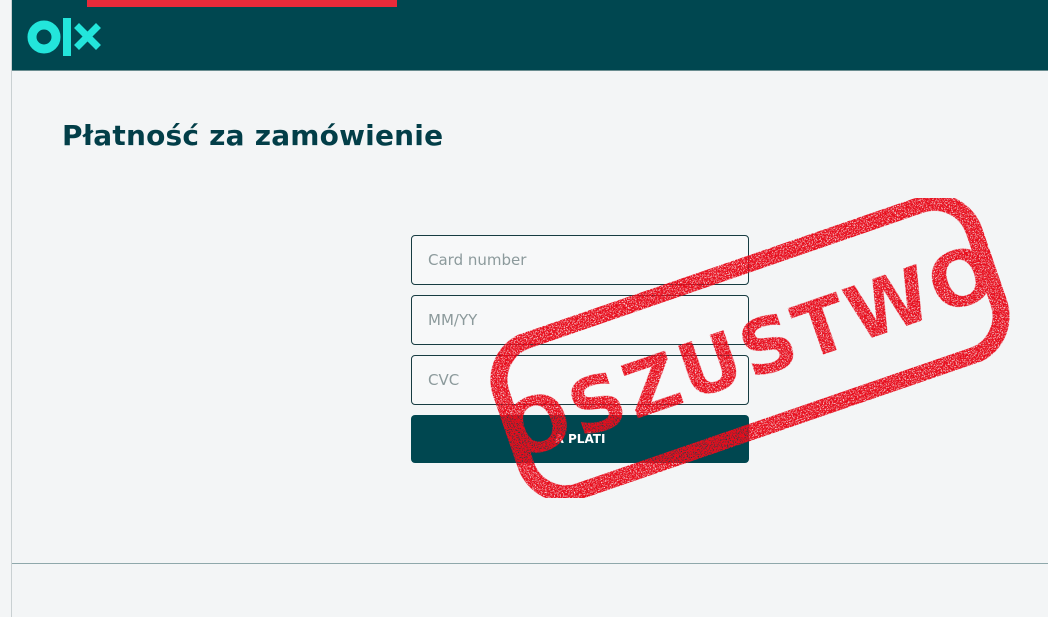 Image resolution: width=1048 pixels, height=617 pixels. What do you see at coordinates (64, 37) in the screenshot?
I see `olx-logo` at bounding box center [64, 37].